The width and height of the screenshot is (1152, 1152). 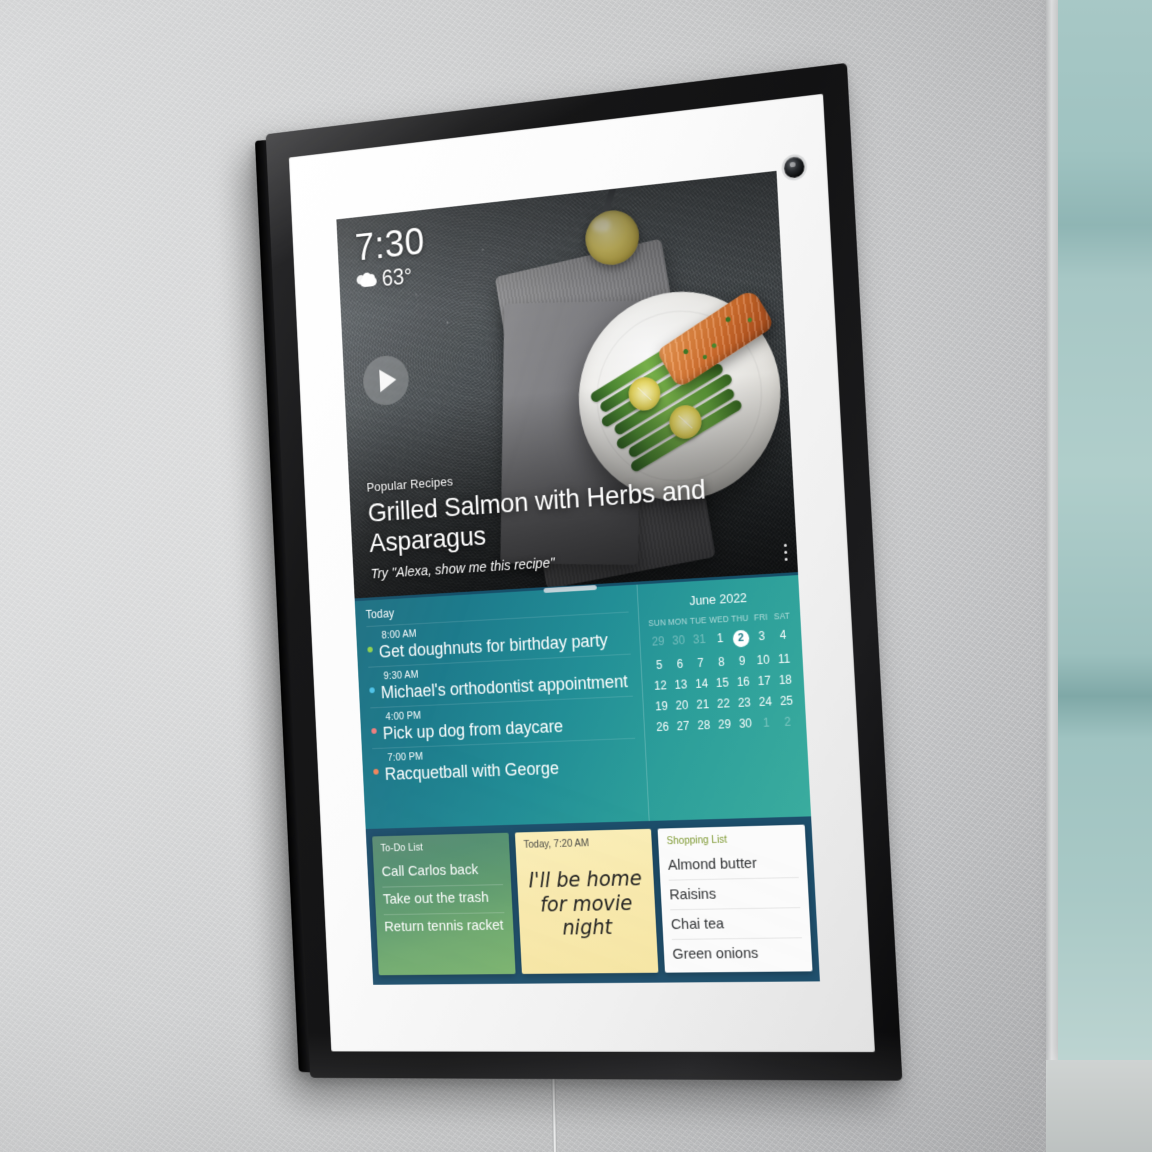 I want to click on calendar-day: 6, so click(x=679, y=663).